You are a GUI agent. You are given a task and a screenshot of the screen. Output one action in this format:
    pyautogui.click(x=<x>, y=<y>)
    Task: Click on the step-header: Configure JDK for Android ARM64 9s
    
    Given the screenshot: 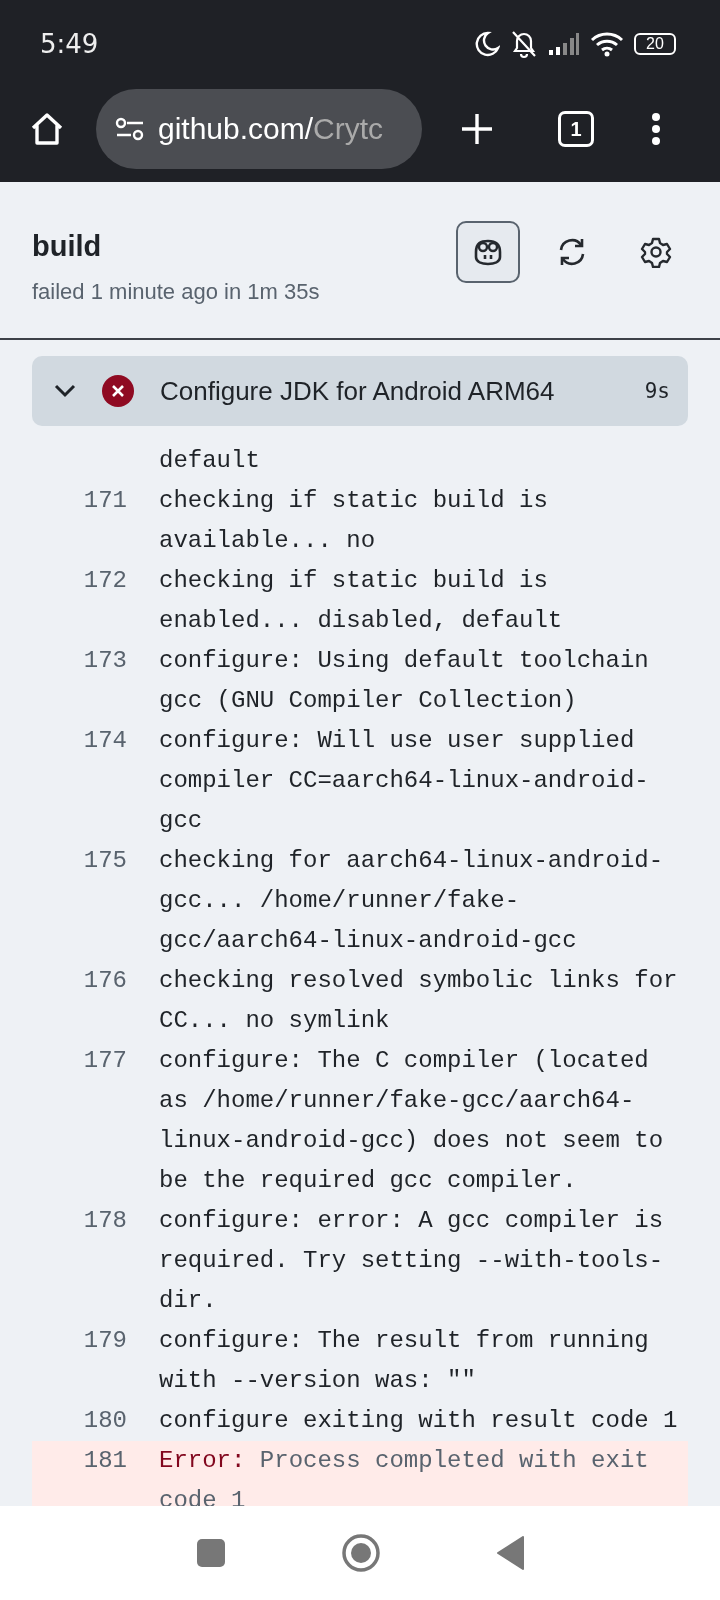 What is the action you would take?
    pyautogui.click(x=360, y=391)
    